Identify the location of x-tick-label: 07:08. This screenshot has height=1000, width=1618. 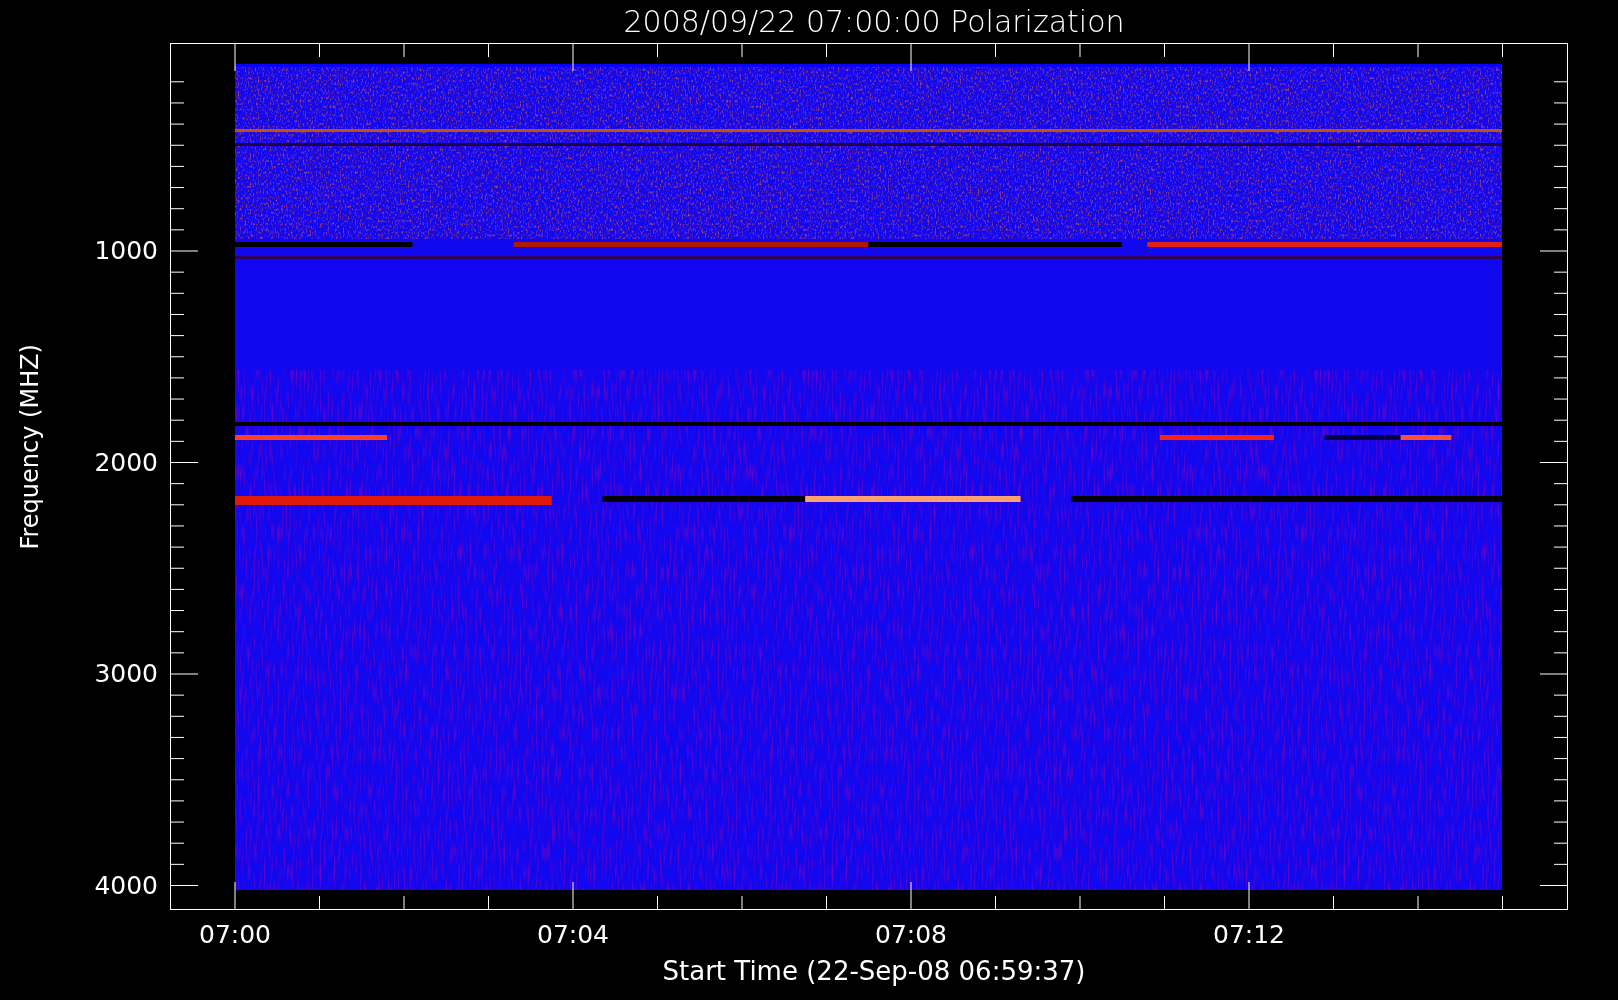
(911, 934).